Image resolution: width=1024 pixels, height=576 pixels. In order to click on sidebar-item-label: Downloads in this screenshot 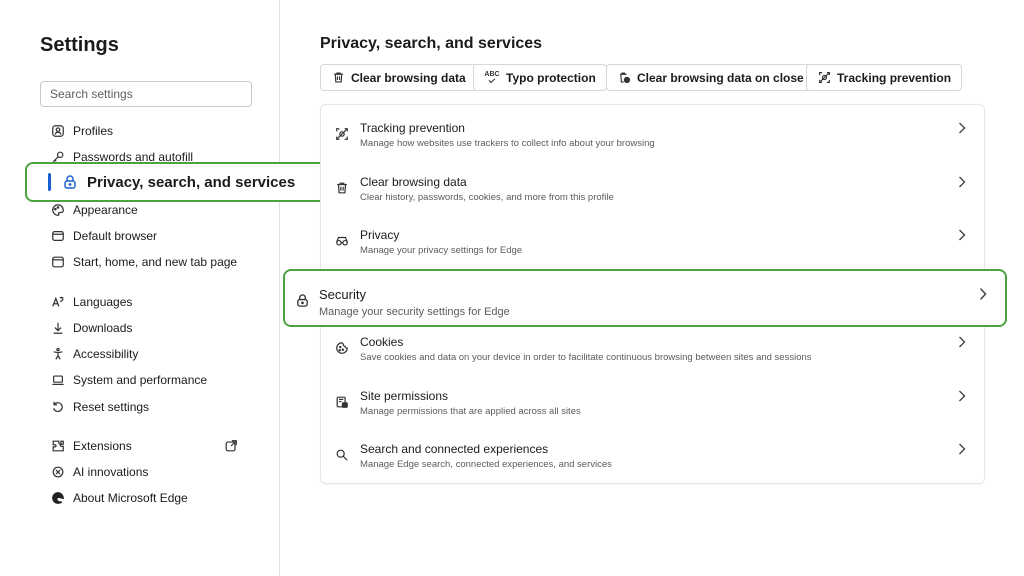, I will do `click(103, 328)`.